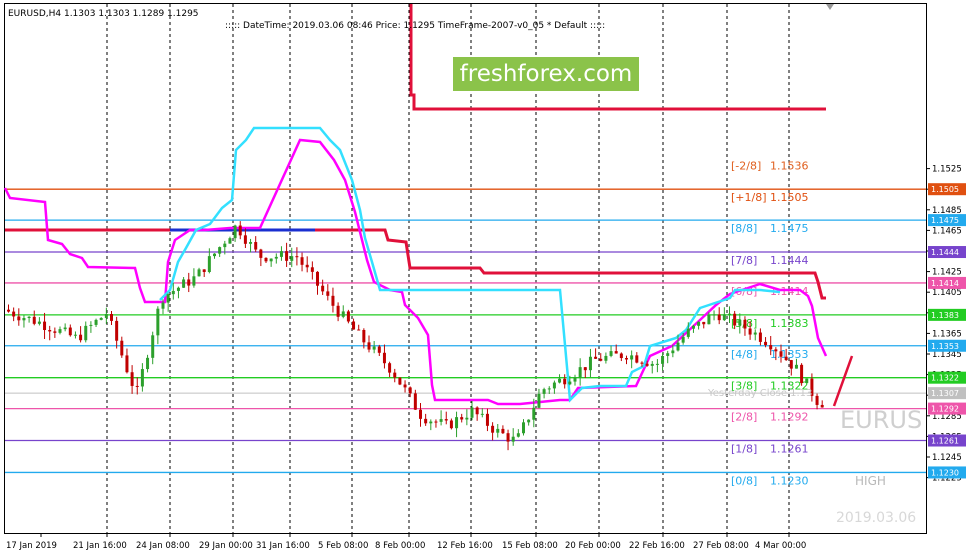  What do you see at coordinates (945, 189) in the screenshot?
I see `price-tag-label: 1.1505` at bounding box center [945, 189].